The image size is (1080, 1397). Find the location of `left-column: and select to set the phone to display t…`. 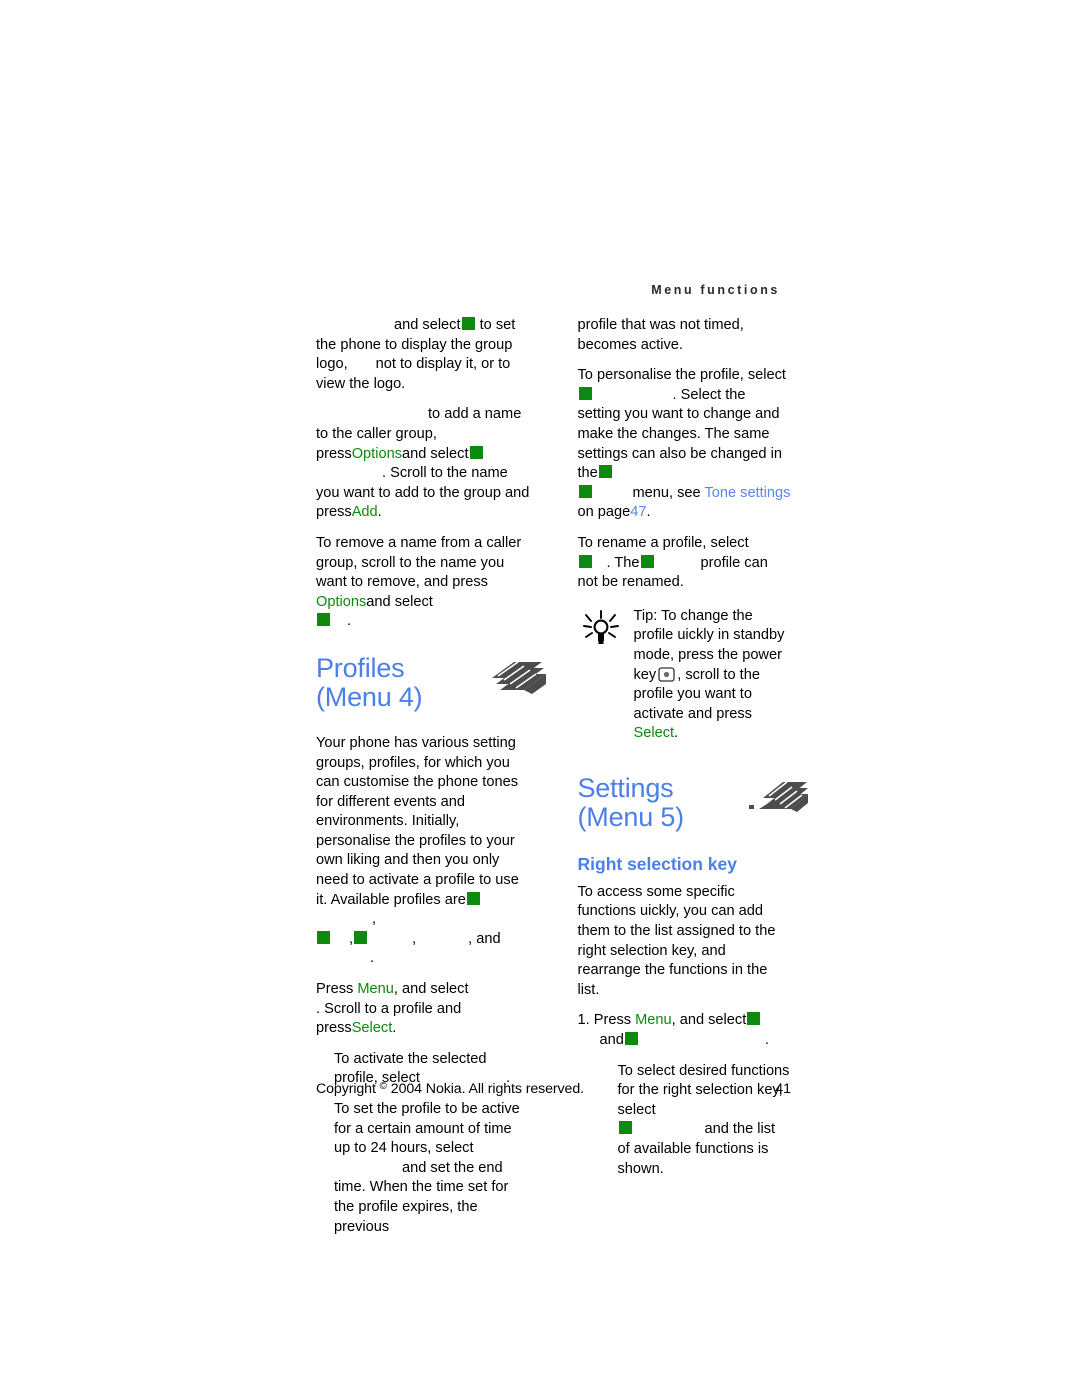

left-column: and select to set the phone to display t… is located at coordinates (431, 782).